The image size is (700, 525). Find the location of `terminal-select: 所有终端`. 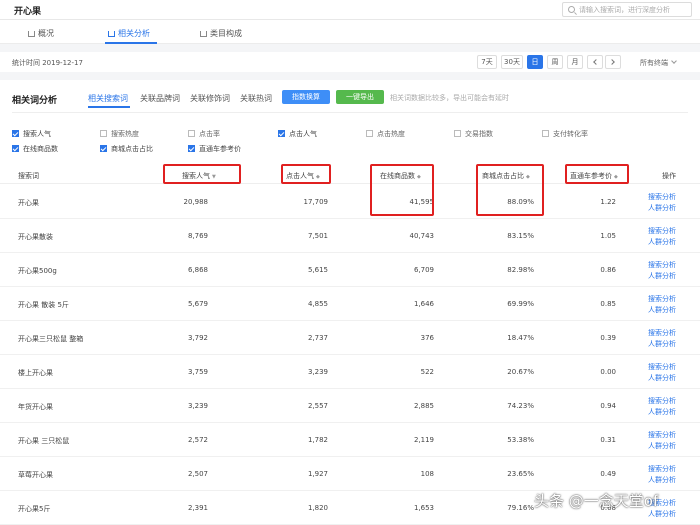

terminal-select: 所有终端 is located at coordinates (658, 63).